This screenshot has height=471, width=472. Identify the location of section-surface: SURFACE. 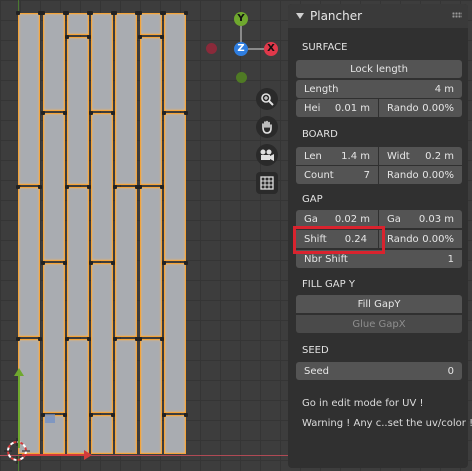
(325, 47).